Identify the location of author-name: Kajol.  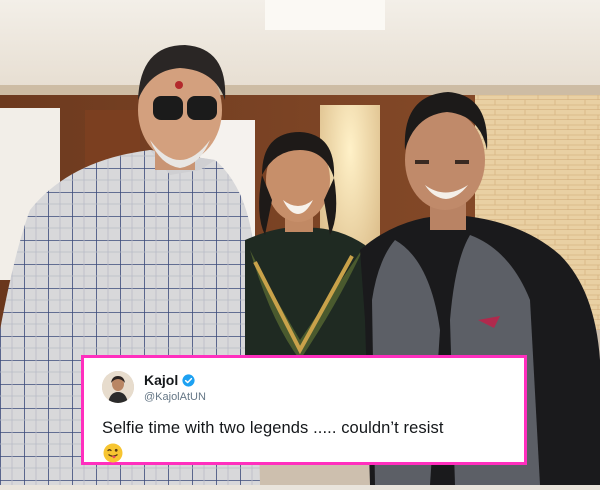
(161, 380).